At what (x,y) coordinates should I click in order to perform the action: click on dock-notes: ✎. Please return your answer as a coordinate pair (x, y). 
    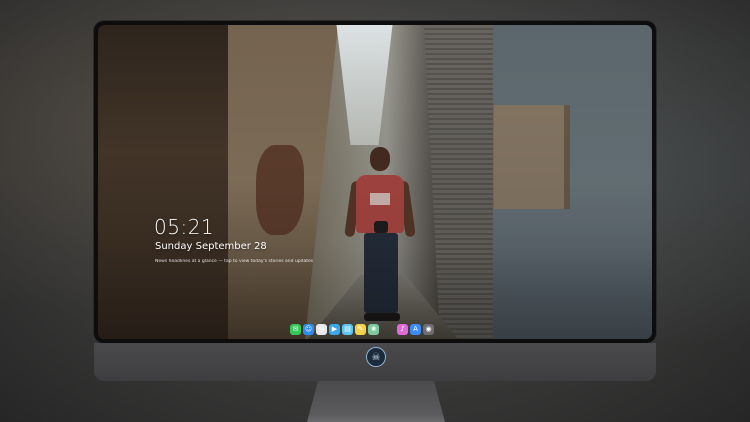
    Looking at the image, I should click on (360, 329).